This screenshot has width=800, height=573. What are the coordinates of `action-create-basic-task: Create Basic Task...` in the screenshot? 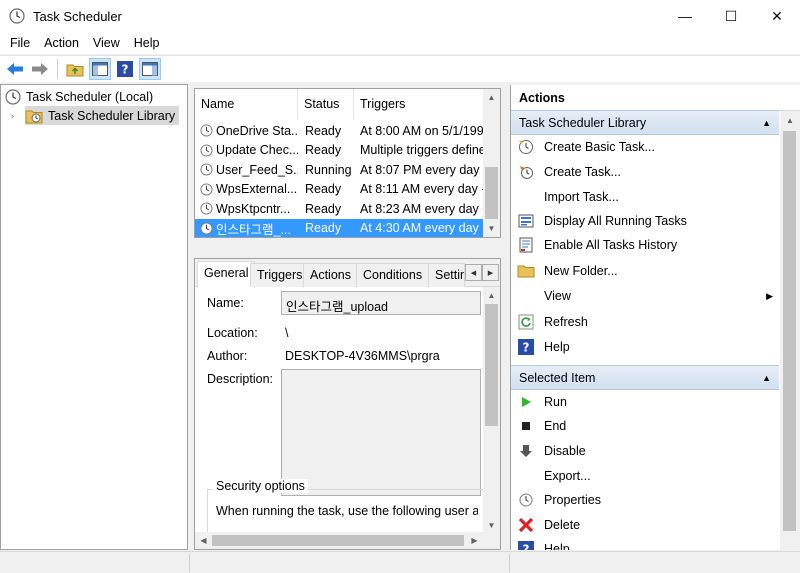 It's located at (647, 147).